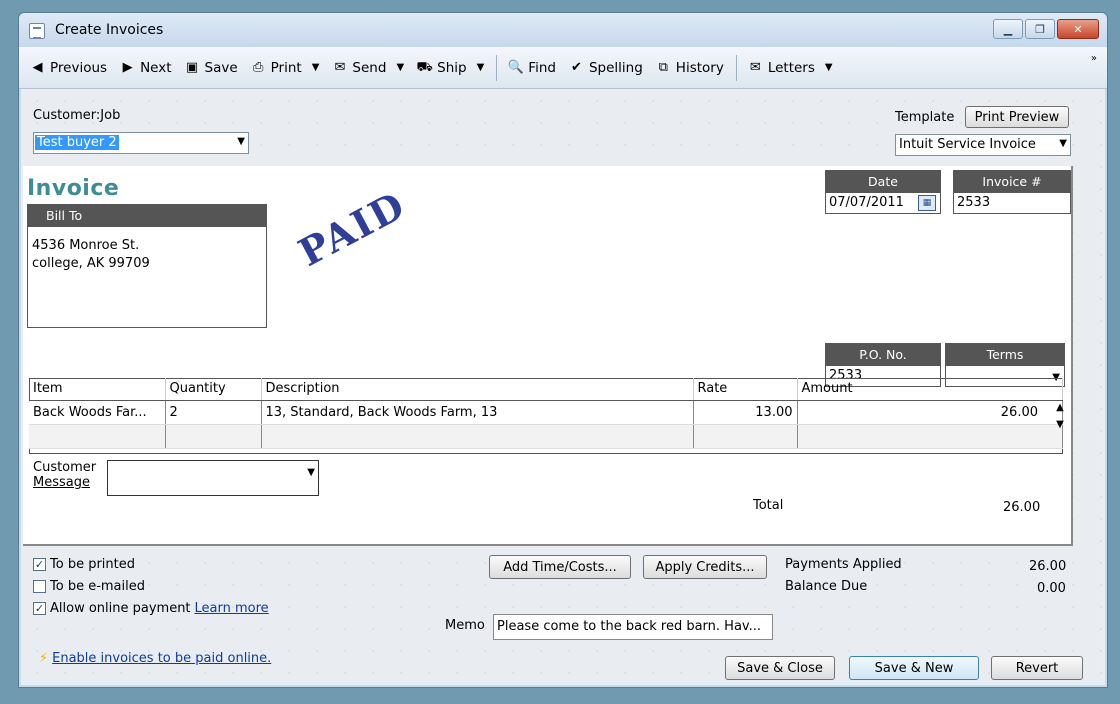 Image resolution: width=1120 pixels, height=704 pixels. Describe the element at coordinates (39, 586) in the screenshot. I see `checkbox-unchecked-icon` at that location.